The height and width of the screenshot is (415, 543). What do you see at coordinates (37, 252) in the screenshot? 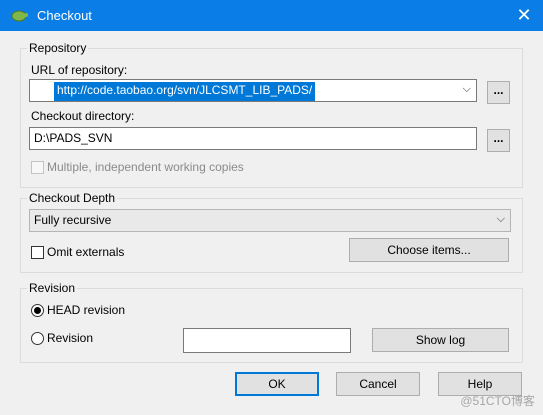
I see `omit-externals-checkbox` at bounding box center [37, 252].